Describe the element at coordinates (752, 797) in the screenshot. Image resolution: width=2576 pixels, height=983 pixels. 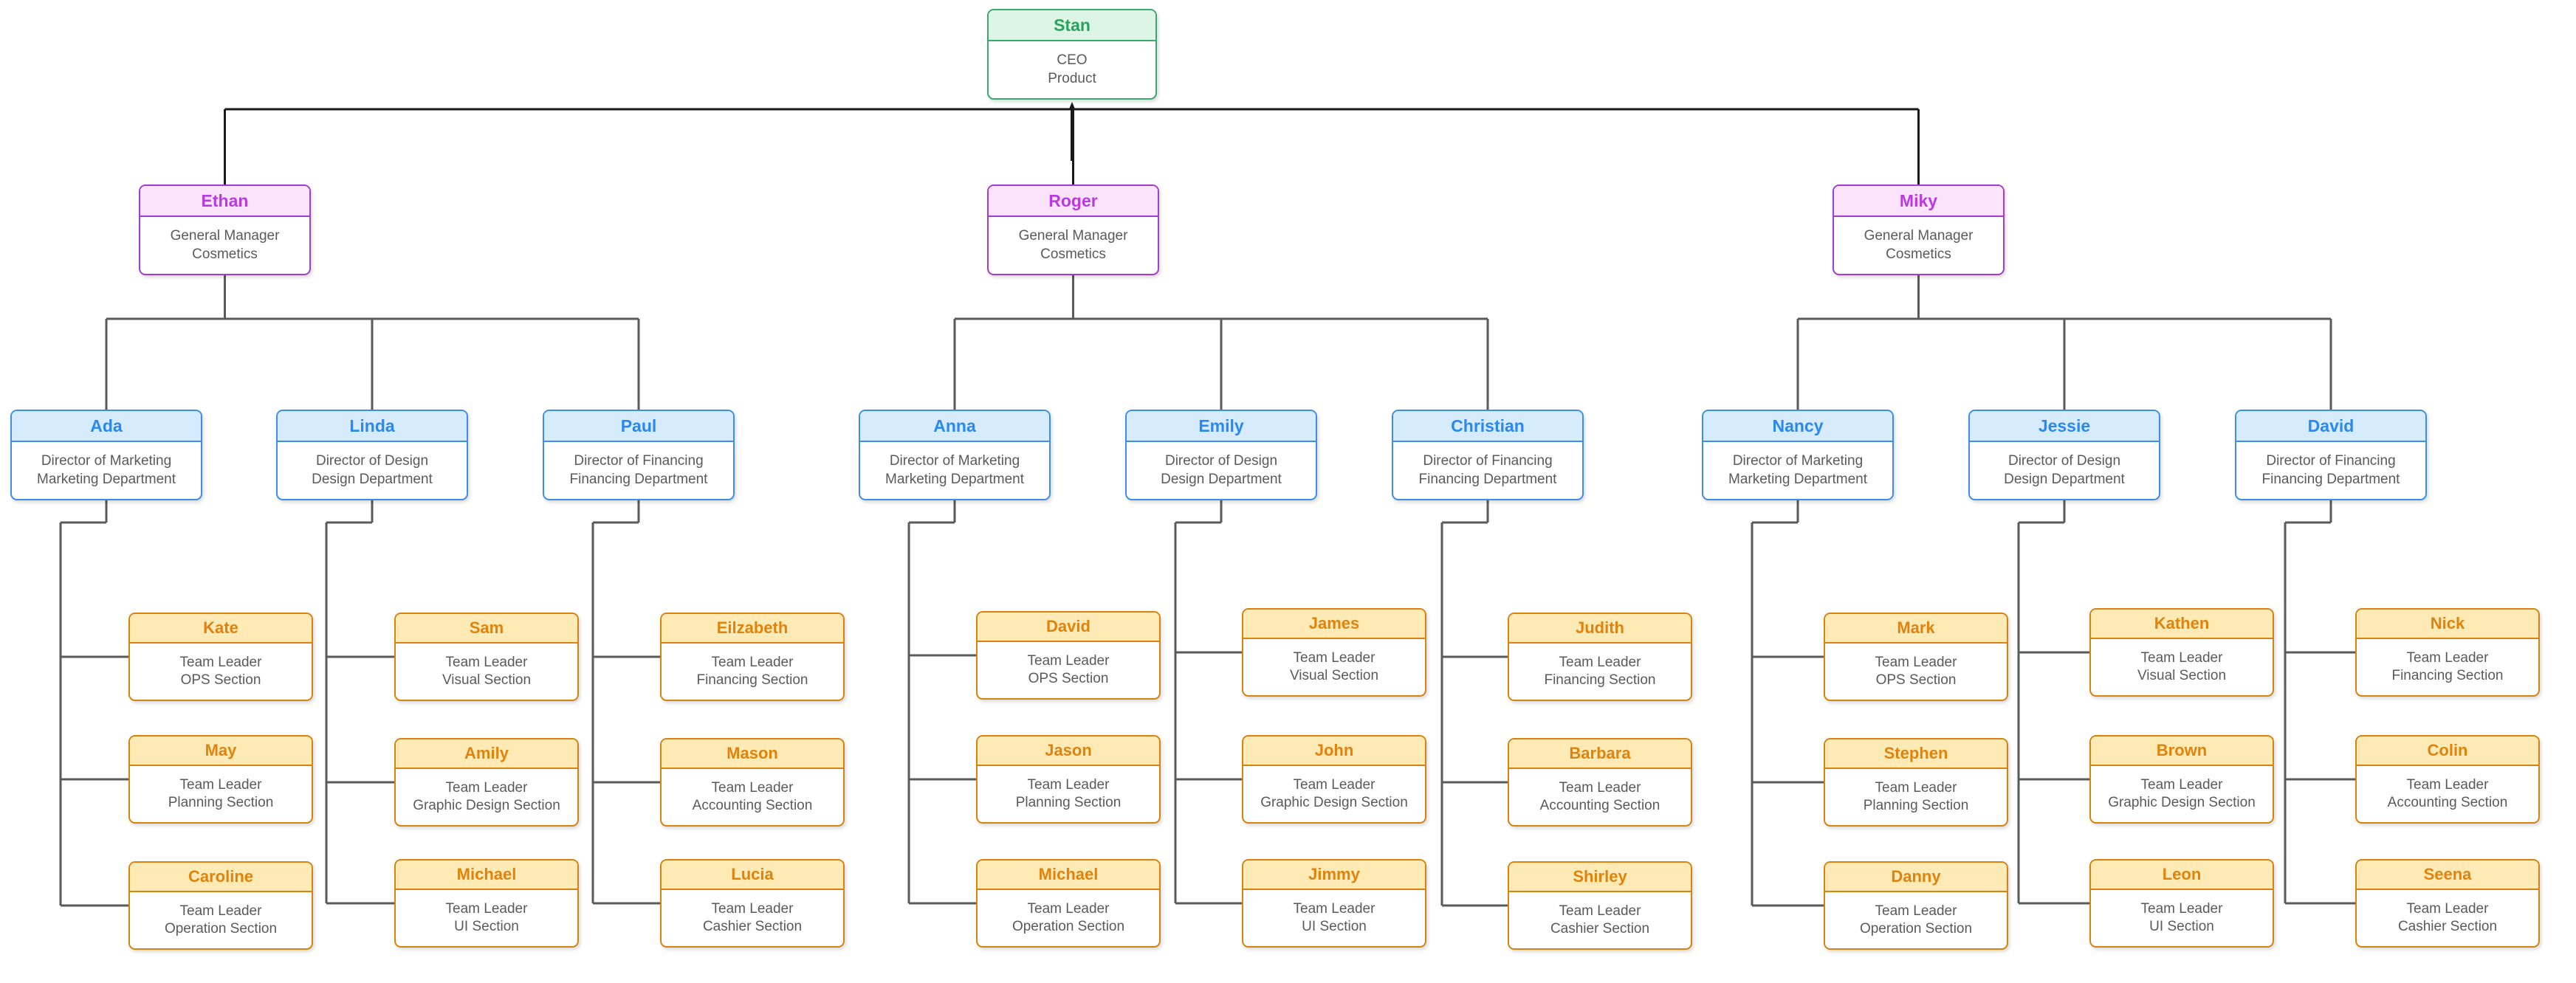
I see `org-node-details: Team Leader Accounting Section` at that location.